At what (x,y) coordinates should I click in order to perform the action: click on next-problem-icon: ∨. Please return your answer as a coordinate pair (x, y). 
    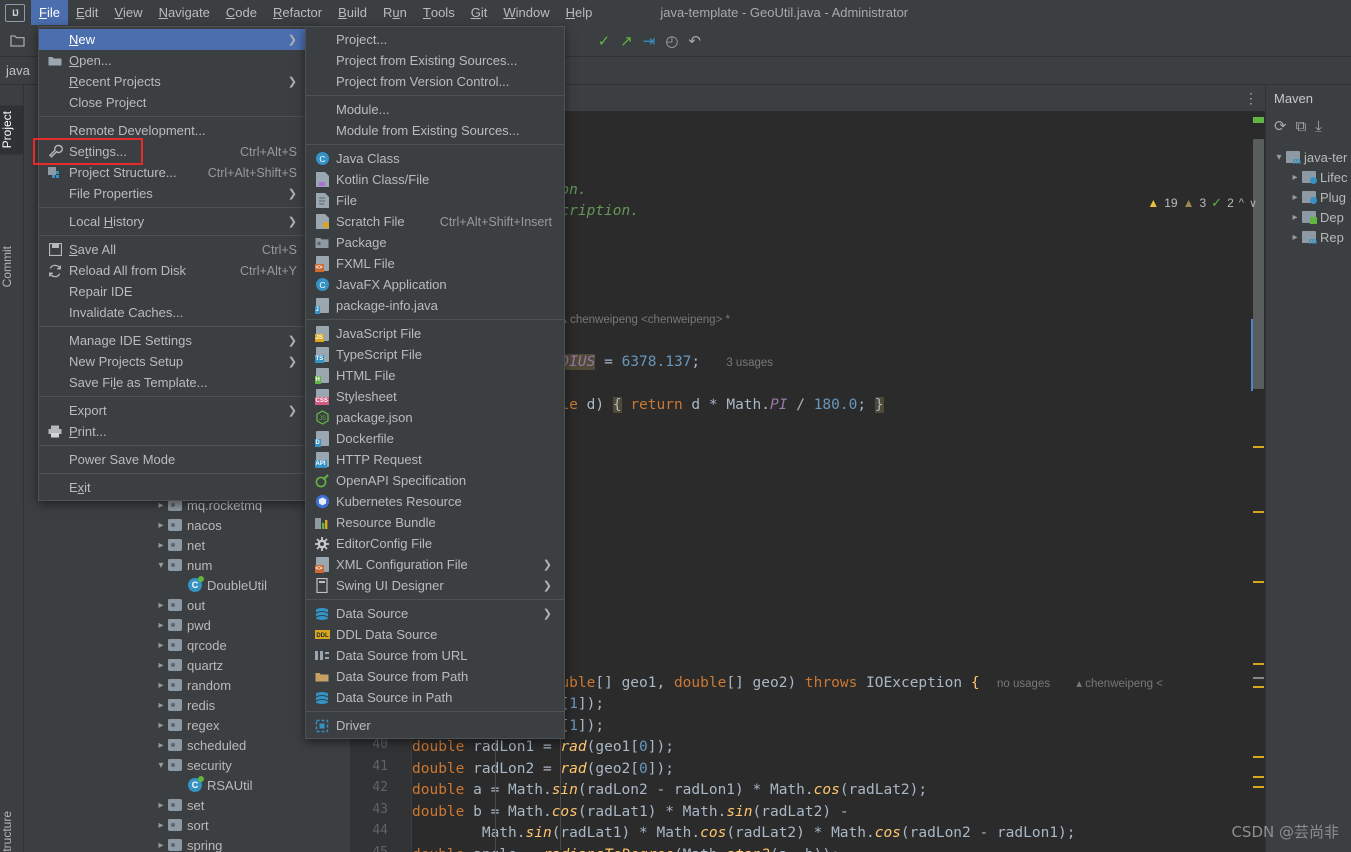
    Looking at the image, I should click on (1253, 203).